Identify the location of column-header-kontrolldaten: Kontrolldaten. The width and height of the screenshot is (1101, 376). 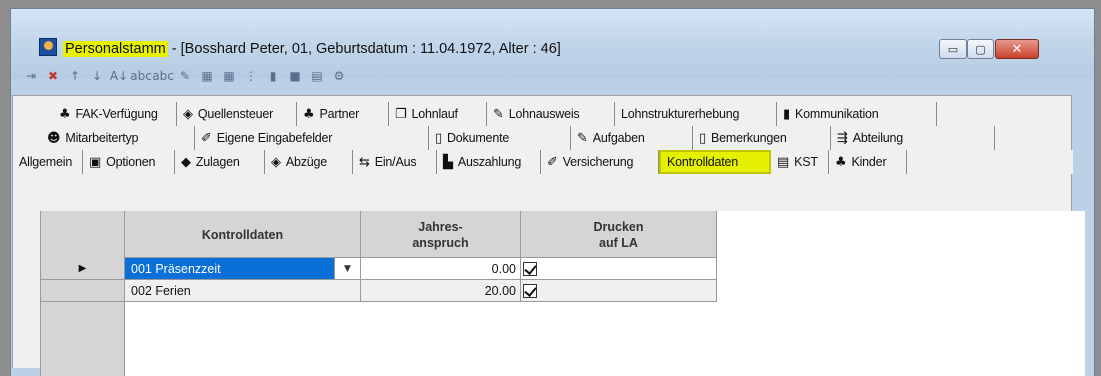
(243, 234).